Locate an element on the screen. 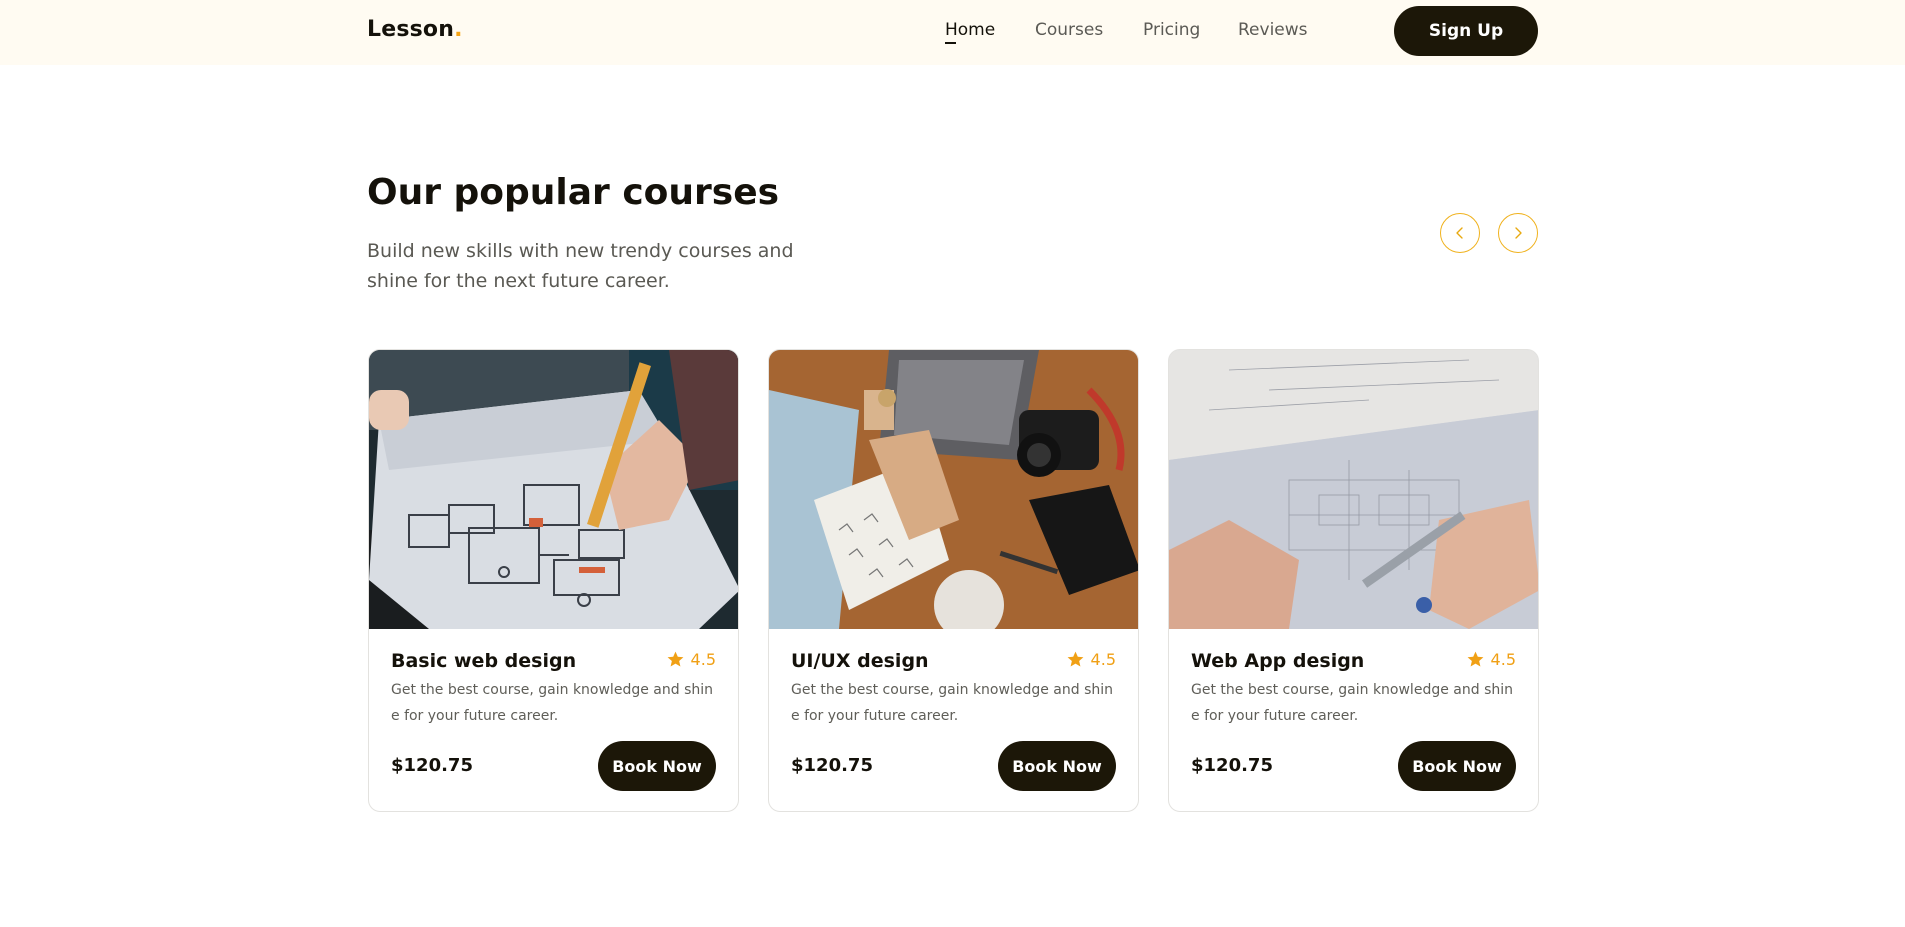 The height and width of the screenshot is (927, 1905). nav-home: Home is located at coordinates (970, 32).